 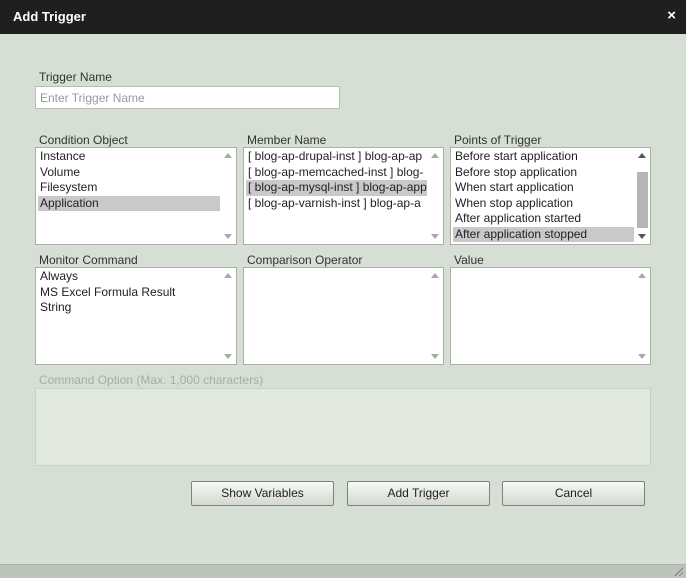 What do you see at coordinates (343, 17) in the screenshot?
I see `dialog-titlebar: Add Trigger ×` at bounding box center [343, 17].